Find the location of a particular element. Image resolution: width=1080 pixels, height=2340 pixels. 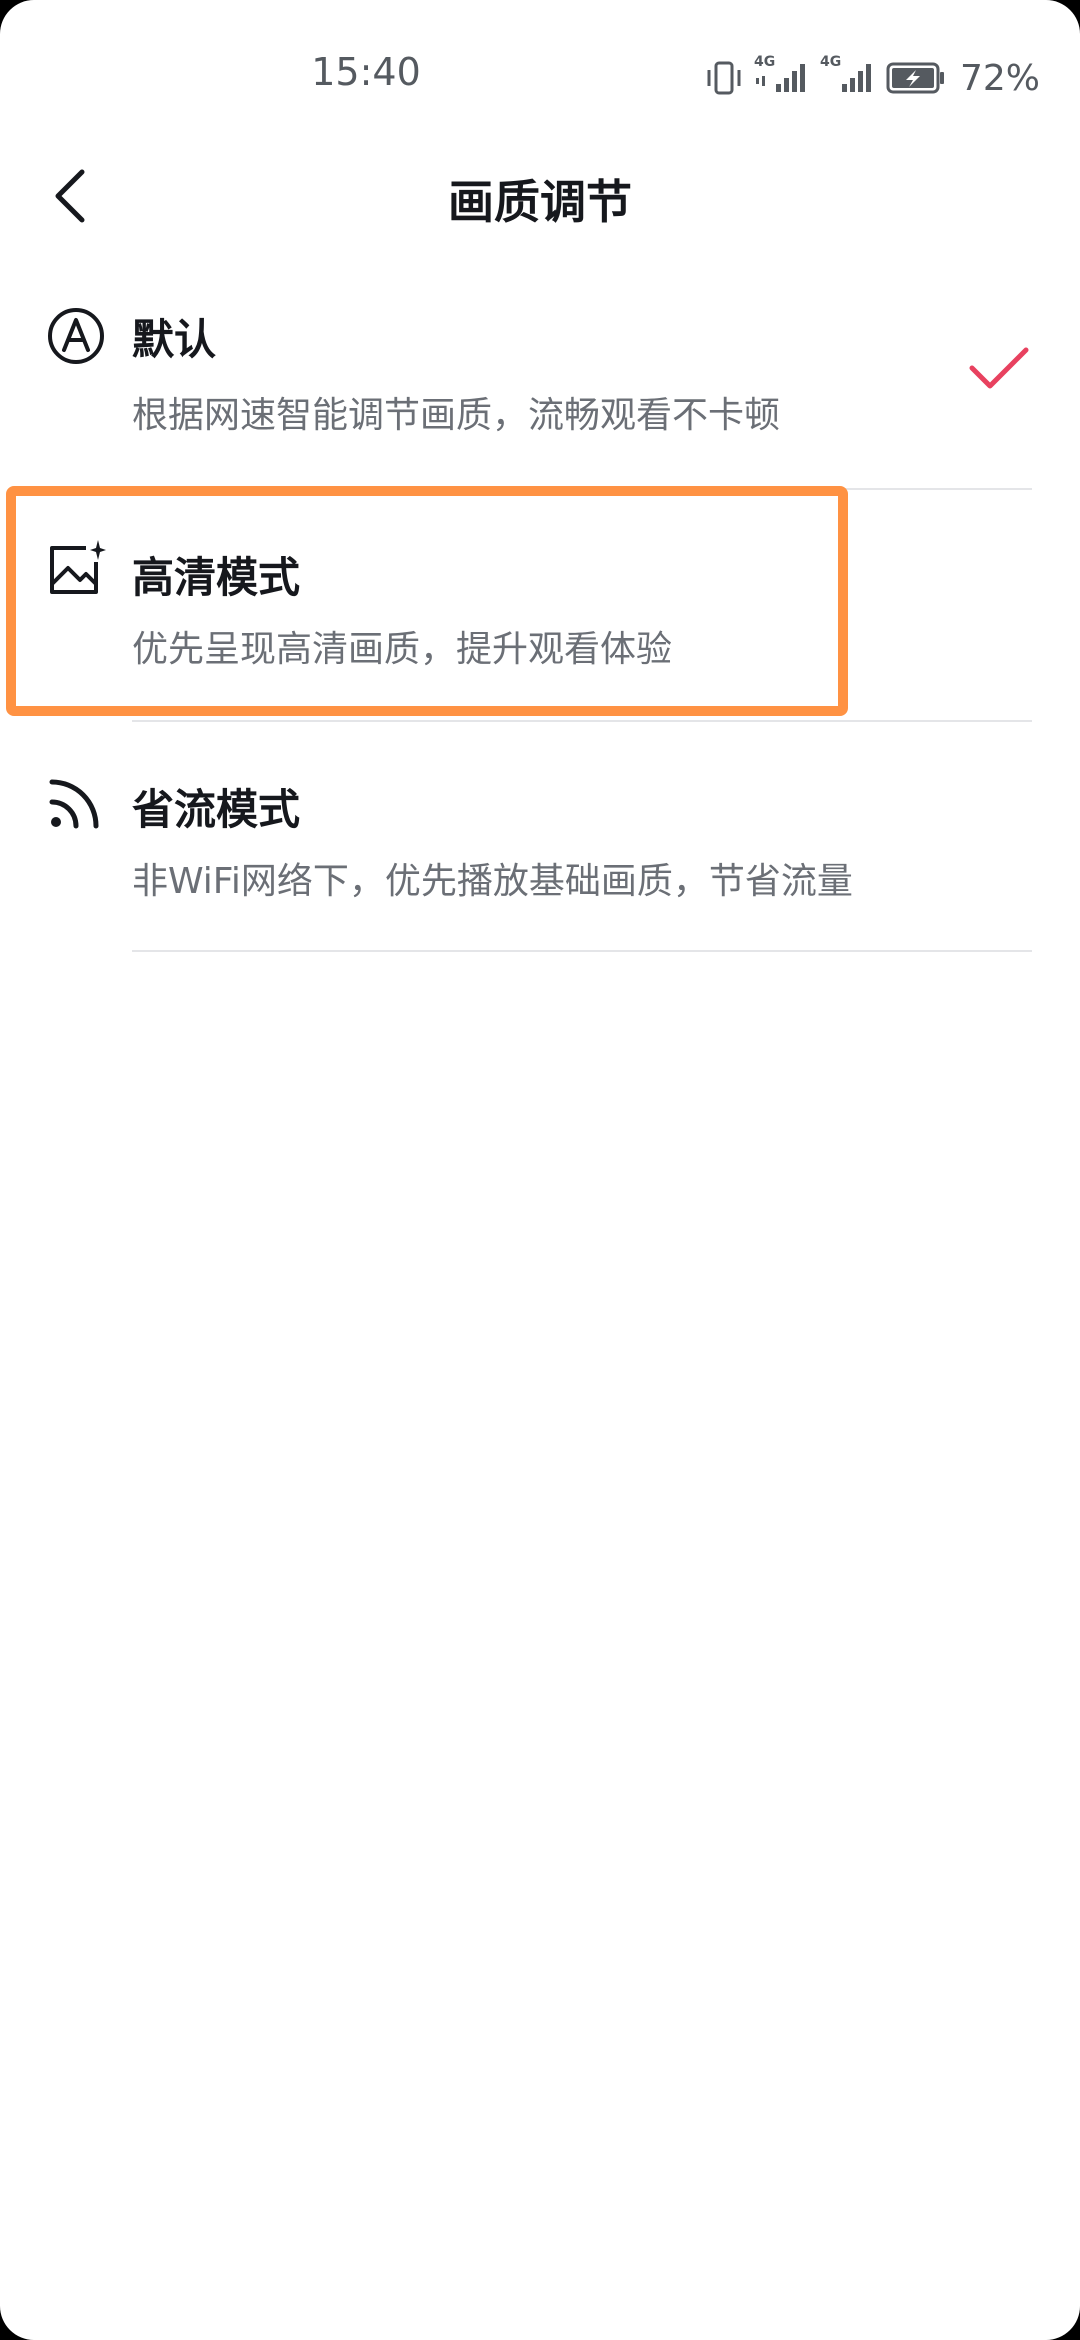

image-sparkle-icon is located at coordinates (78, 567).